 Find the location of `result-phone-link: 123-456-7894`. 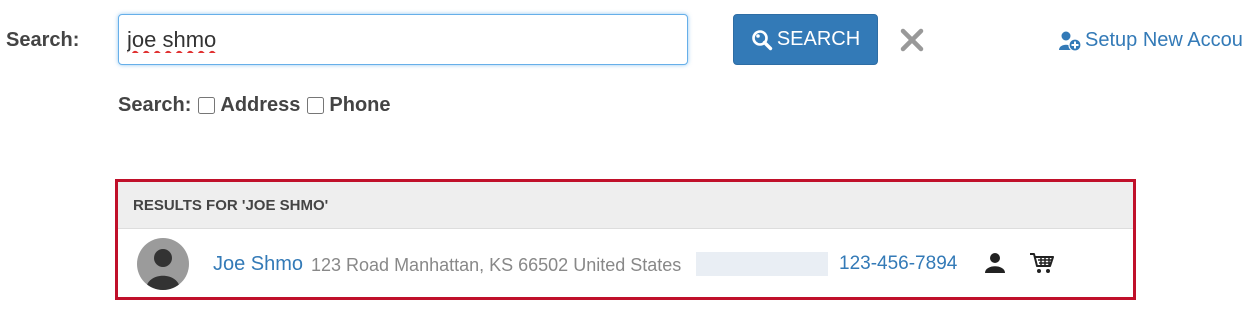

result-phone-link: 123-456-7894 is located at coordinates (898, 264).